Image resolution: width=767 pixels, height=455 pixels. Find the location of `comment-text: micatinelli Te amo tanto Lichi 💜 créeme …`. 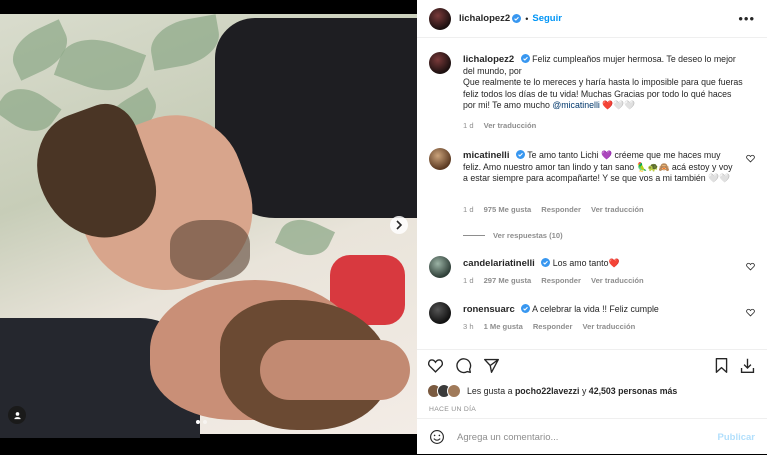

comment-text: micatinelli Te amo tanto Lichi 💜 créeme … is located at coordinates (598, 167).